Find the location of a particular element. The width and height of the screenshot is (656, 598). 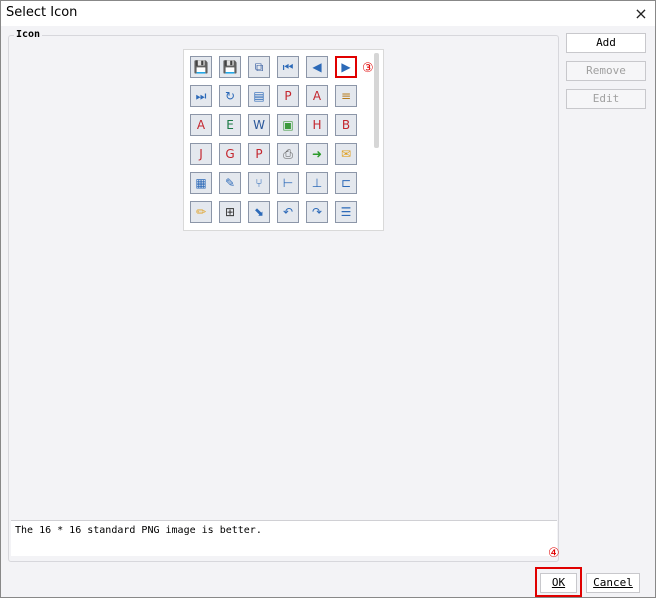

word-icon: W is located at coordinates (259, 125).